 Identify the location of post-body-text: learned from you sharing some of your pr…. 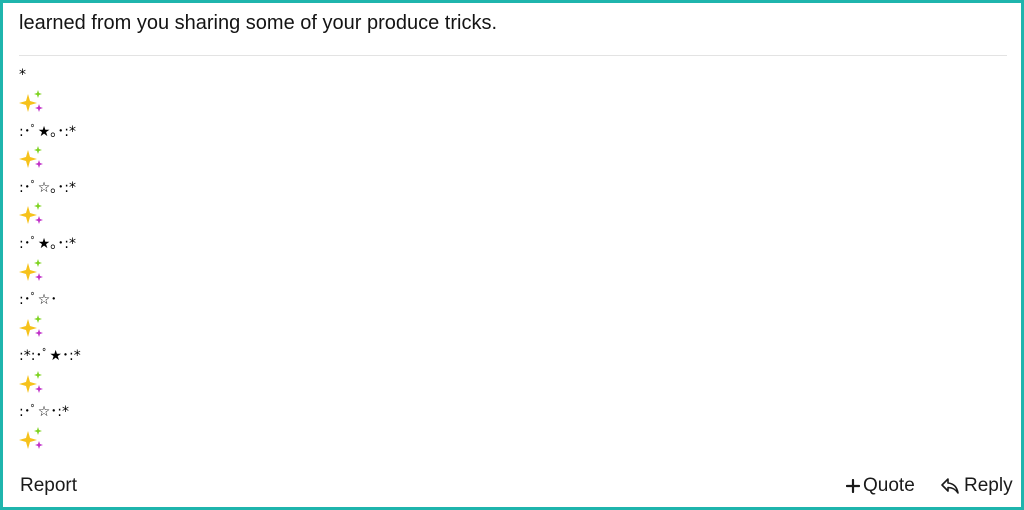
(258, 23).